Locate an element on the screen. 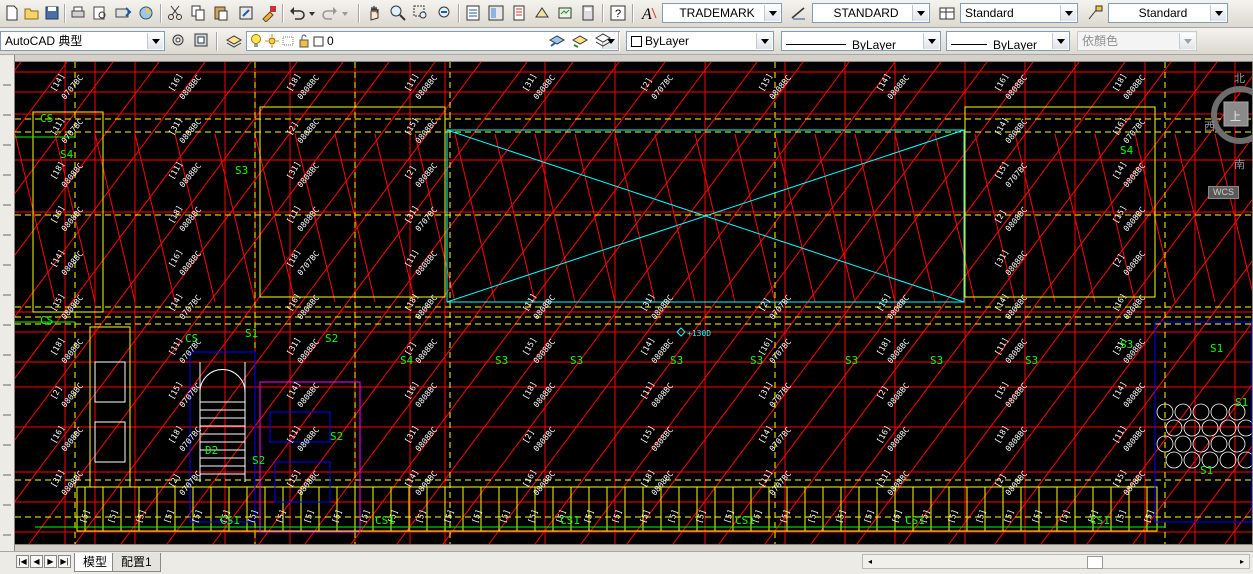 Image resolution: width=1253 pixels, height=574 pixels. workspace-select: AutoCAD 典型 is located at coordinates (82, 41).